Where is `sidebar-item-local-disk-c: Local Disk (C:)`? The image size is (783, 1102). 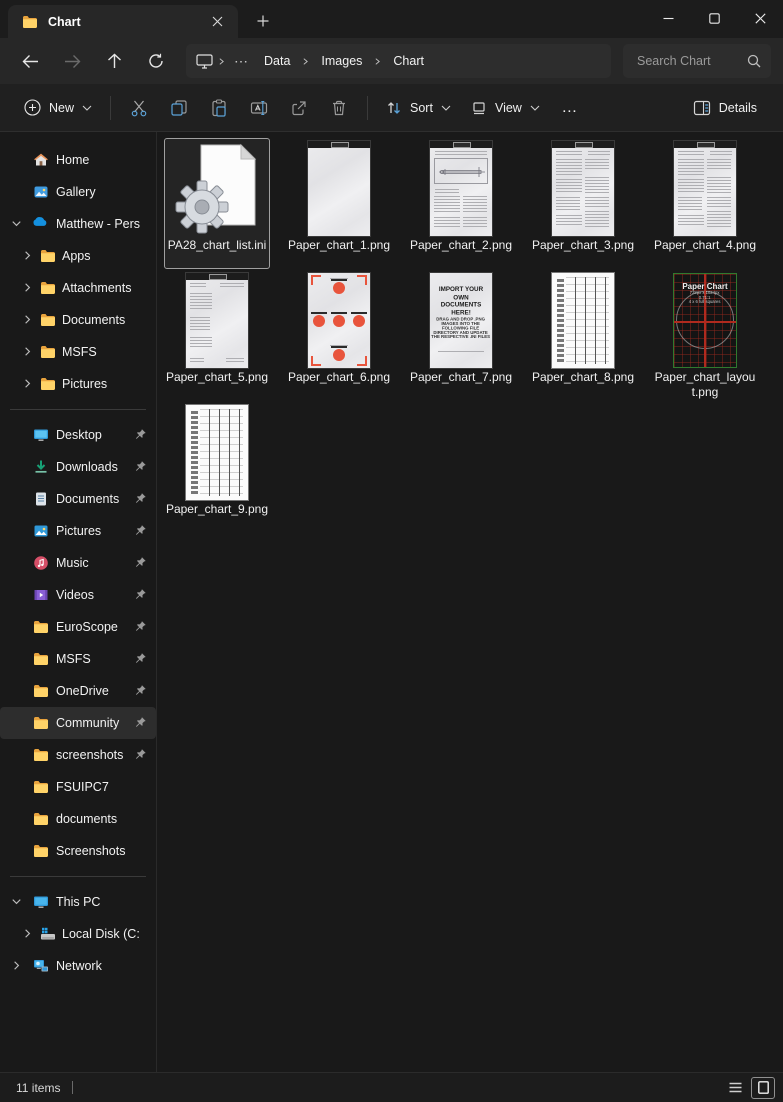 sidebar-item-local-disk-c: Local Disk (C:) is located at coordinates (78, 934).